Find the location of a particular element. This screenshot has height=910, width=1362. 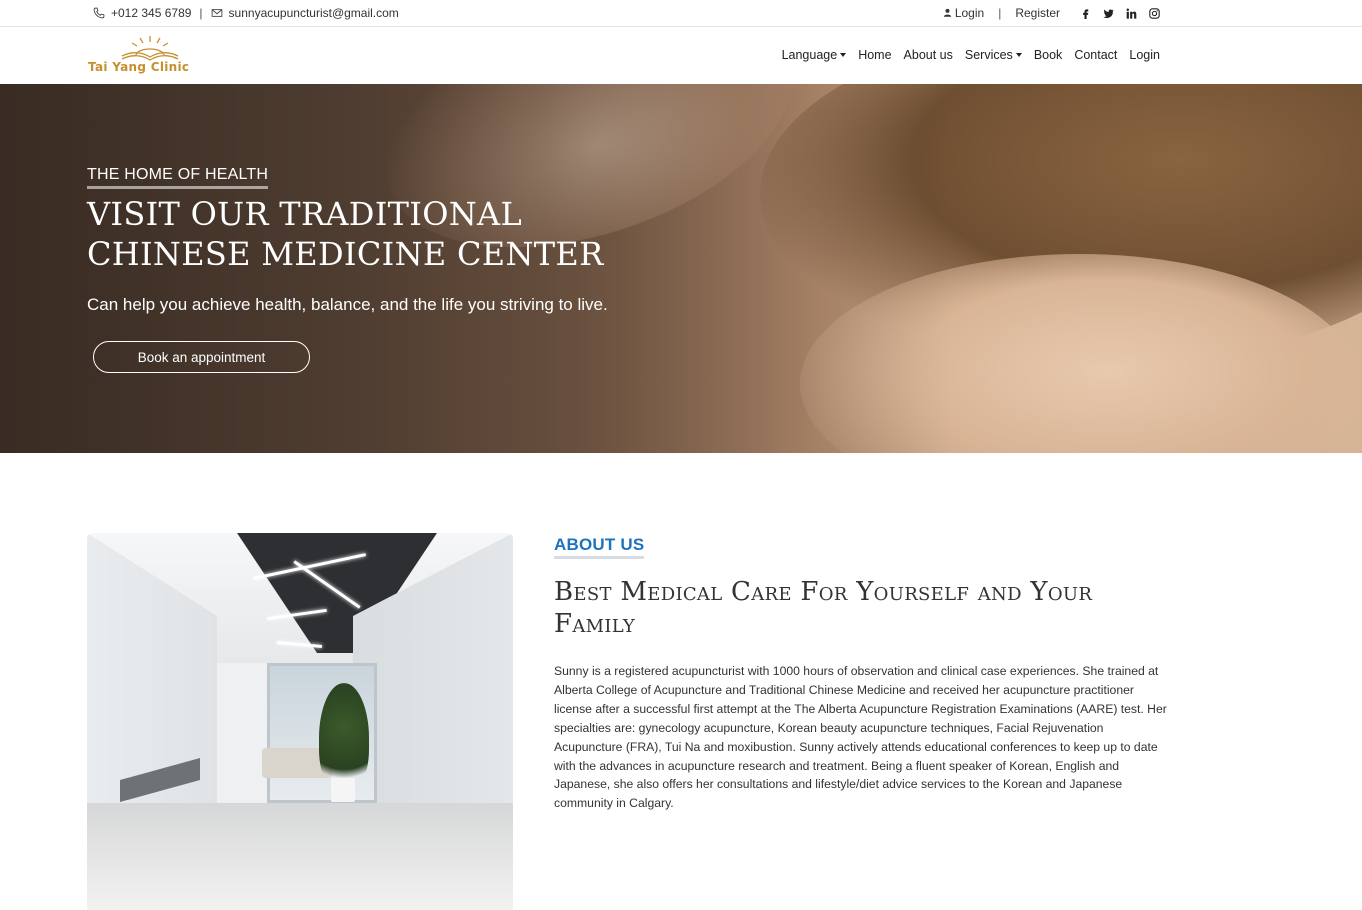

nav-book-label: Book is located at coordinates (1048, 55).